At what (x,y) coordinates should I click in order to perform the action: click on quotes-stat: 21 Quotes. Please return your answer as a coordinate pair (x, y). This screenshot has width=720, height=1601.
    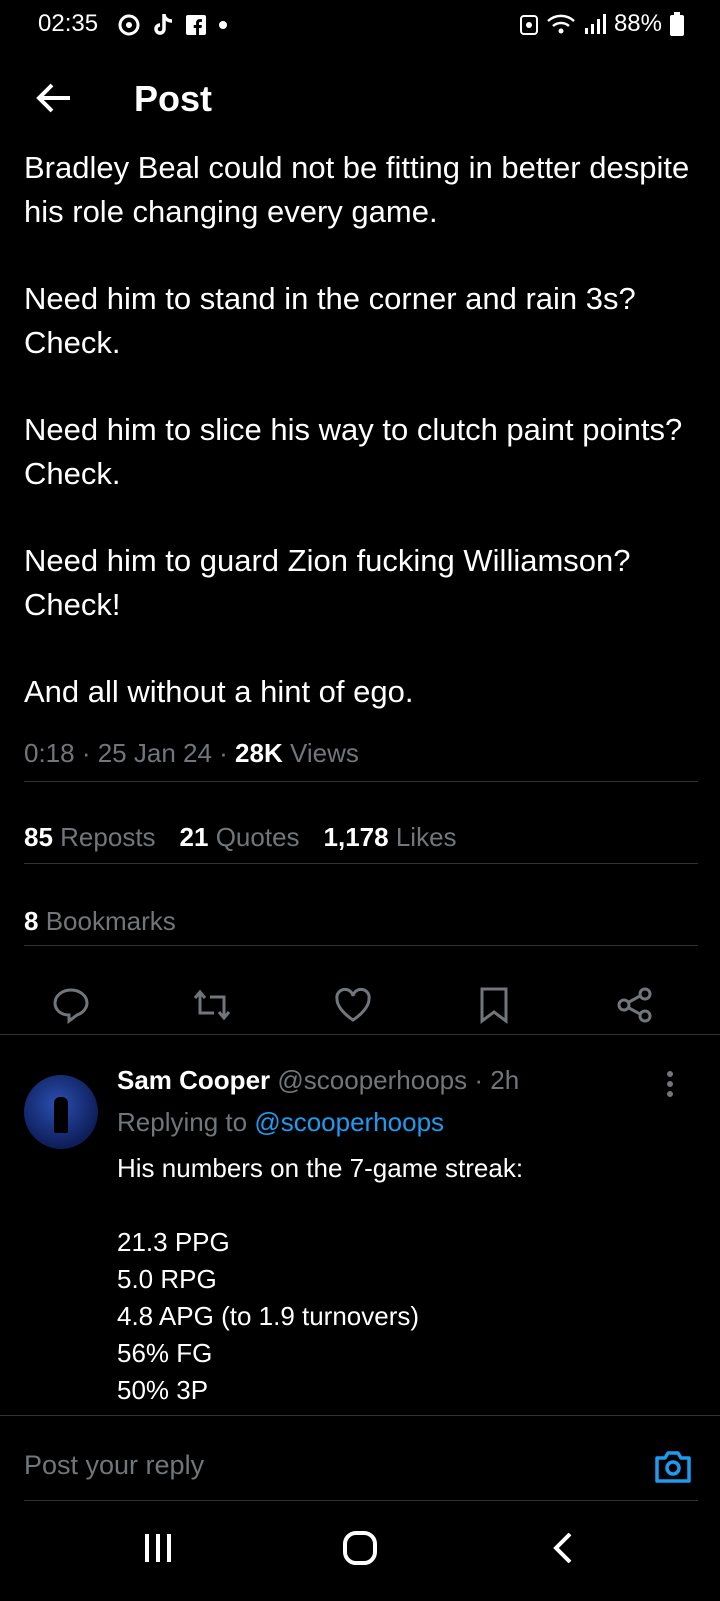
    Looking at the image, I should click on (240, 837).